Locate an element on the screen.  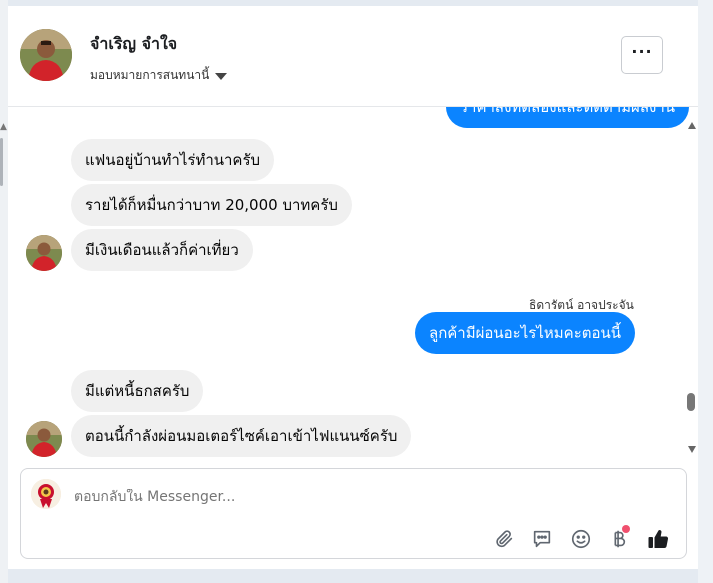
thumbs-up-icon is located at coordinates (658, 539).